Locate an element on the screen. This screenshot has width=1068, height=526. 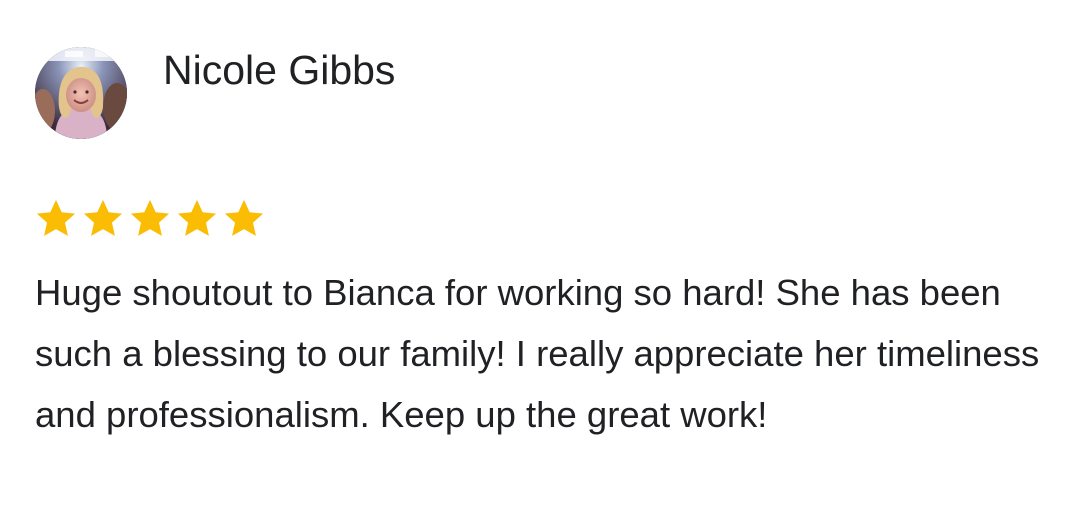
avatar-photo-icon is located at coordinates (81, 93).